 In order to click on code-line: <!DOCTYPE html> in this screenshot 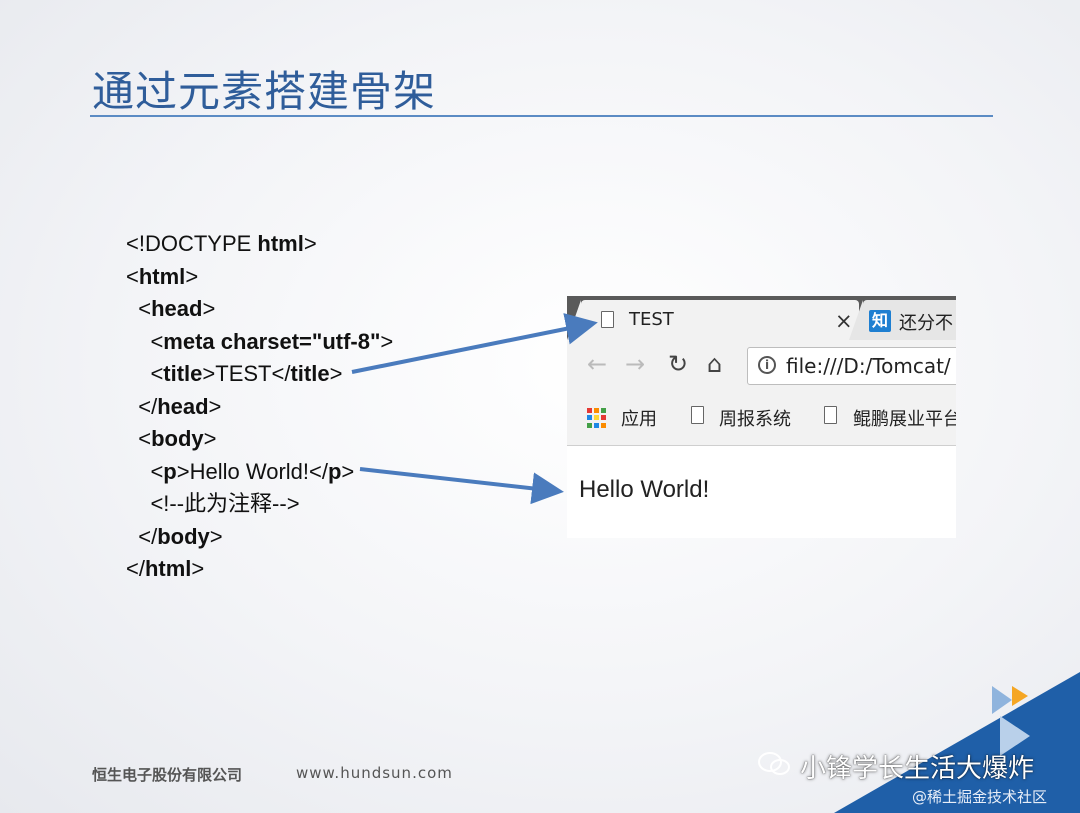, I will do `click(259, 244)`.